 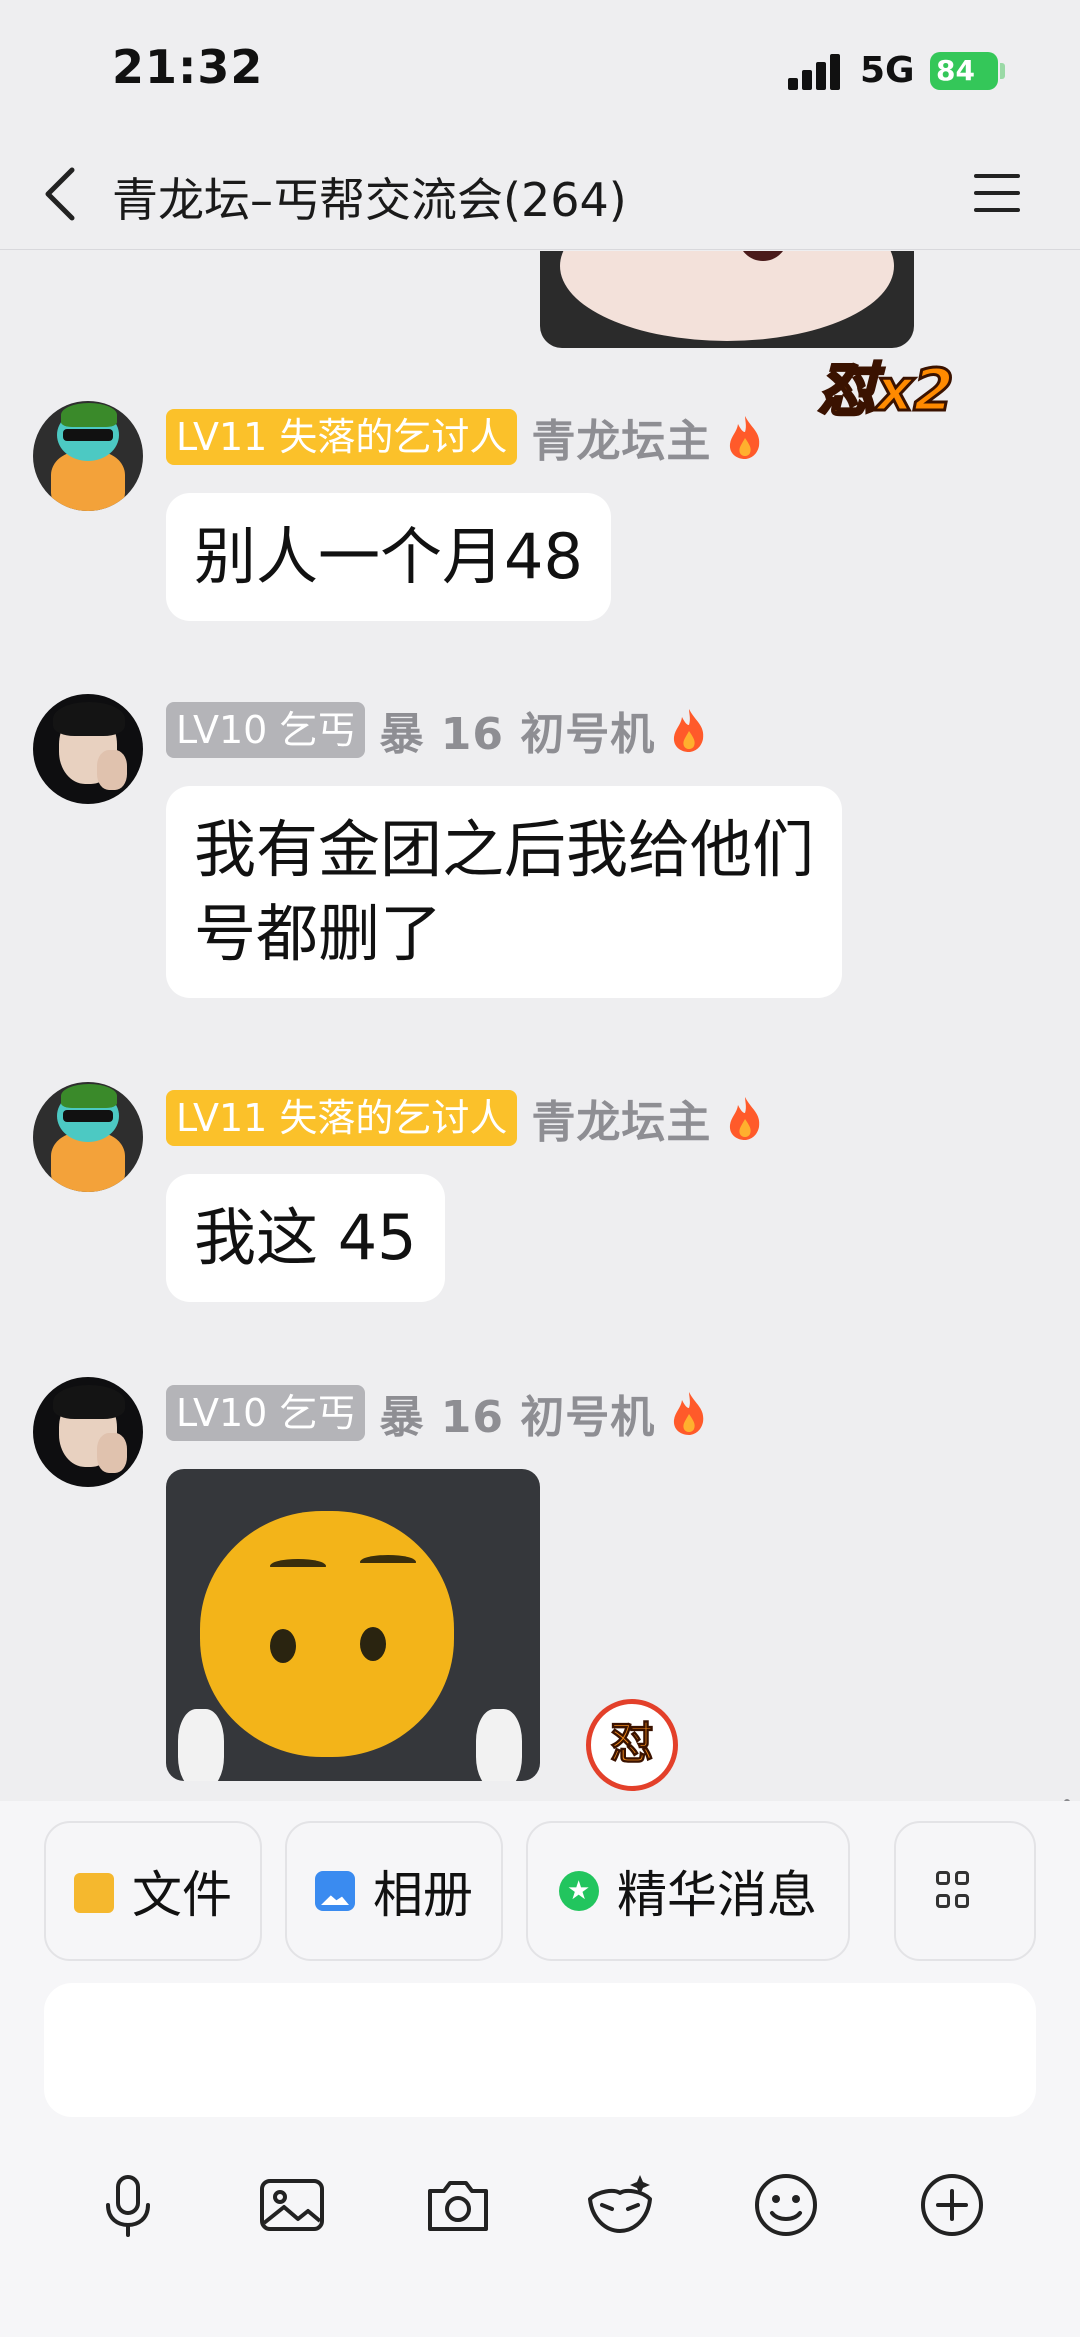 I want to click on camera-button, so click(x=458, y=2205).